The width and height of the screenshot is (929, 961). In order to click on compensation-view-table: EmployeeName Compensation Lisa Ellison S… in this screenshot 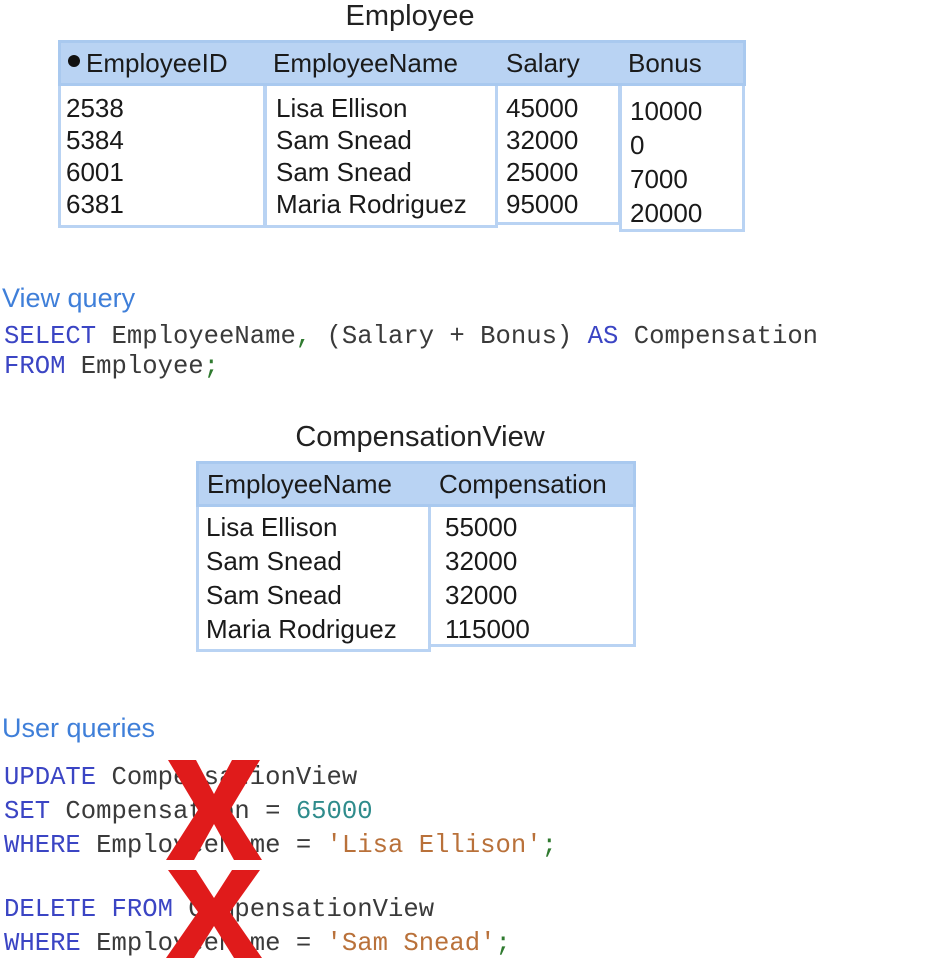, I will do `click(416, 557)`.